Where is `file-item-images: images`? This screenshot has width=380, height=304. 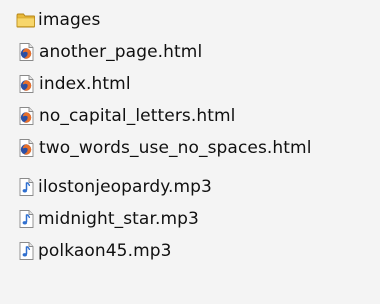 file-item-images: images is located at coordinates (58, 20).